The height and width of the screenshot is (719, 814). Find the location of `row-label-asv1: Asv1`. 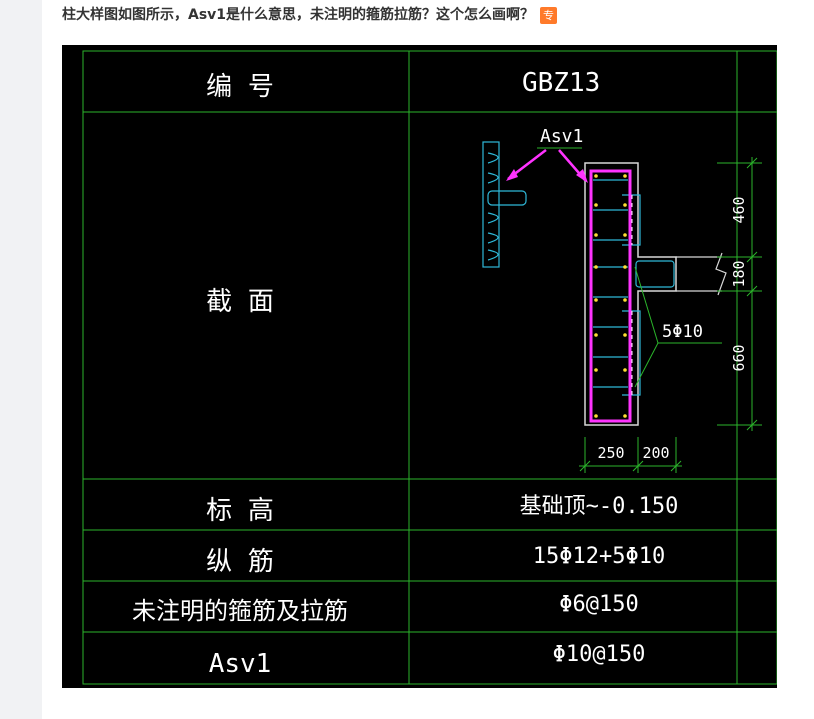

row-label-asv1: Asv1 is located at coordinates (240, 664).